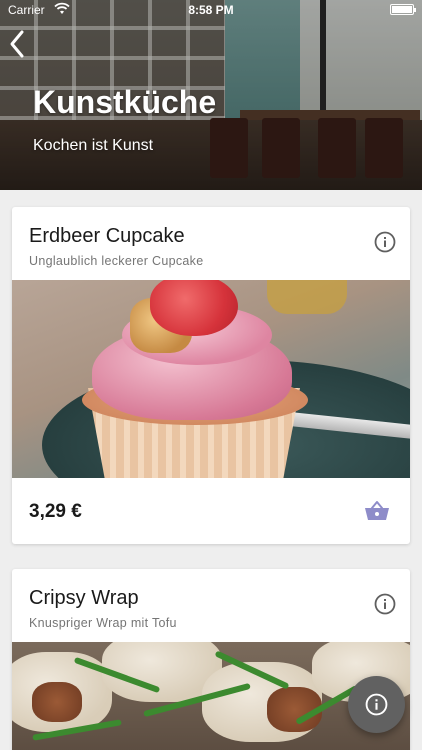  I want to click on product-description: Knuspriger Wrap mit Tofu, so click(103, 623).